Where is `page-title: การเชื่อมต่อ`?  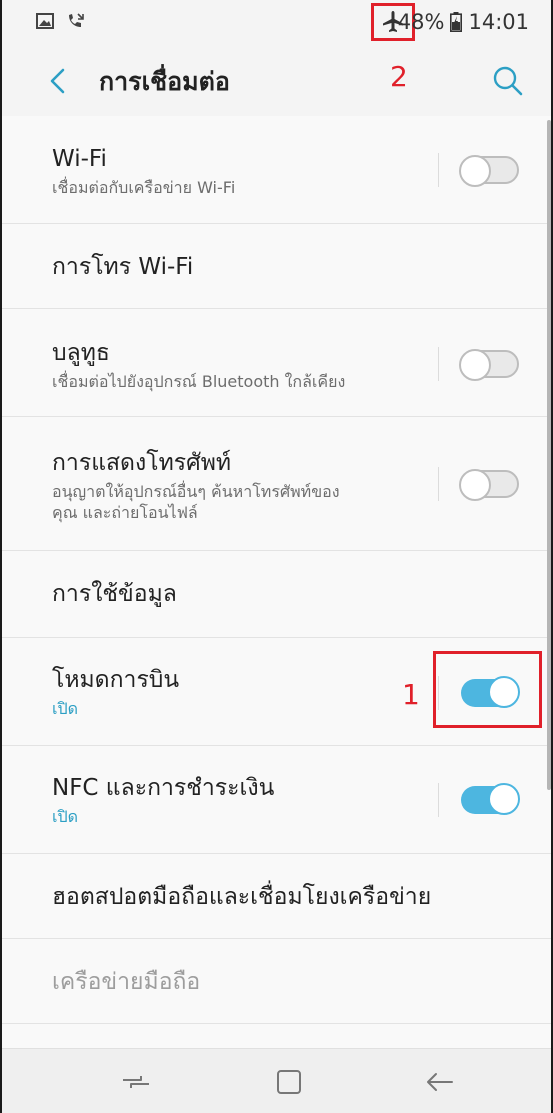
page-title: การเชื่อมต่อ is located at coordinates (164, 81).